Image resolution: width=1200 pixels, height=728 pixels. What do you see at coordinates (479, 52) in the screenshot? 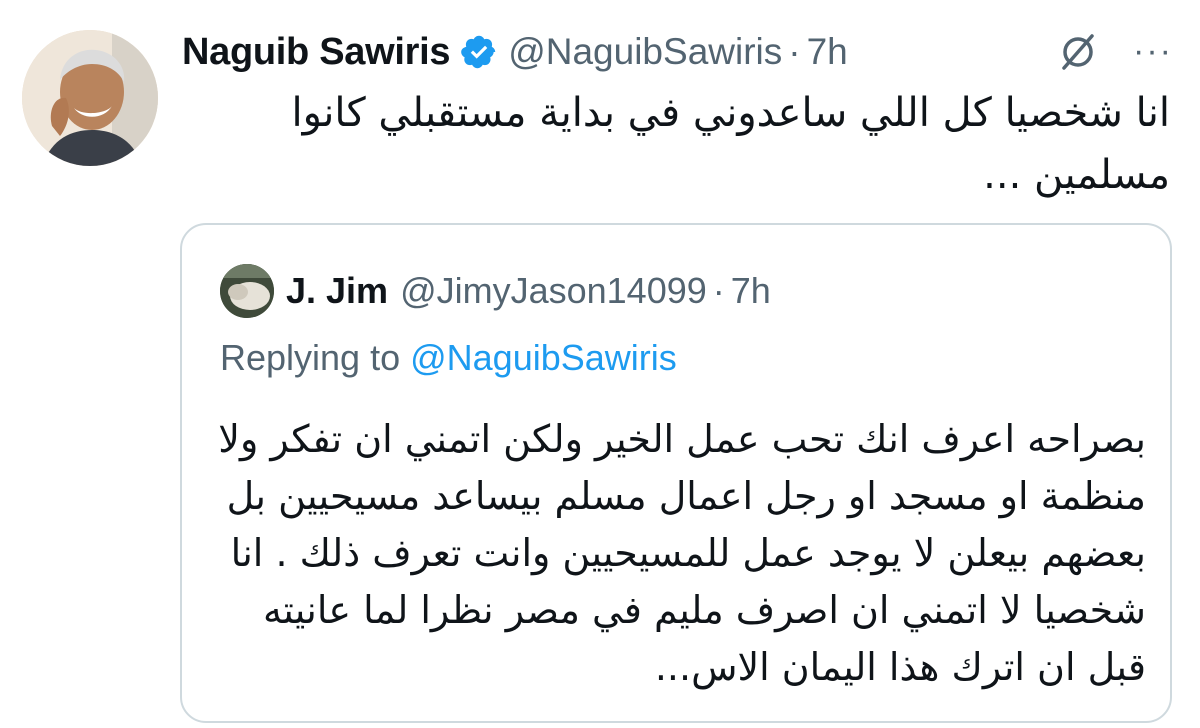
I see `verified-badge-icon` at bounding box center [479, 52].